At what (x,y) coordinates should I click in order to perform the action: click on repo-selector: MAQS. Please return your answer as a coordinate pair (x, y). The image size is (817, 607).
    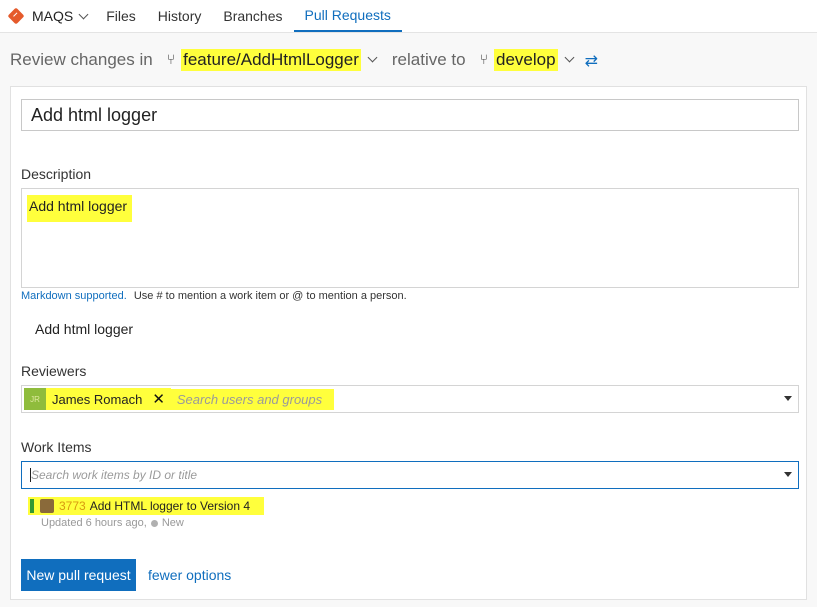
    Looking at the image, I should click on (47, 16).